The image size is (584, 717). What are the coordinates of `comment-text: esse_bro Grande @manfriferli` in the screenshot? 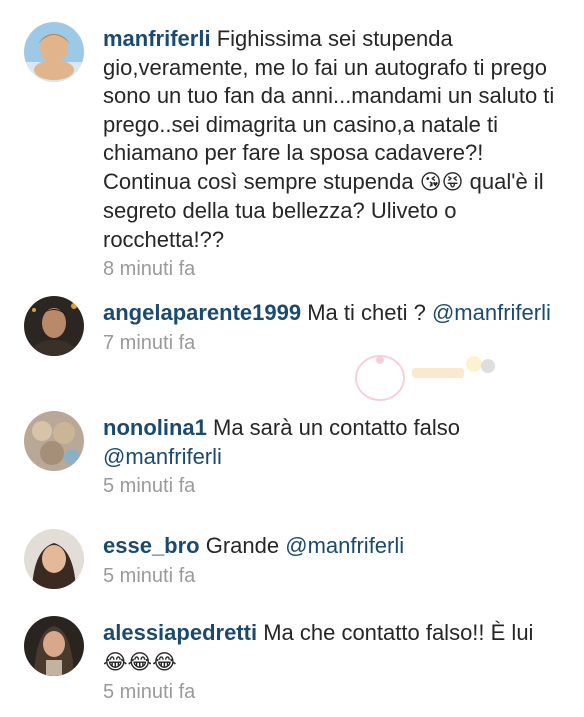 It's located at (333, 546).